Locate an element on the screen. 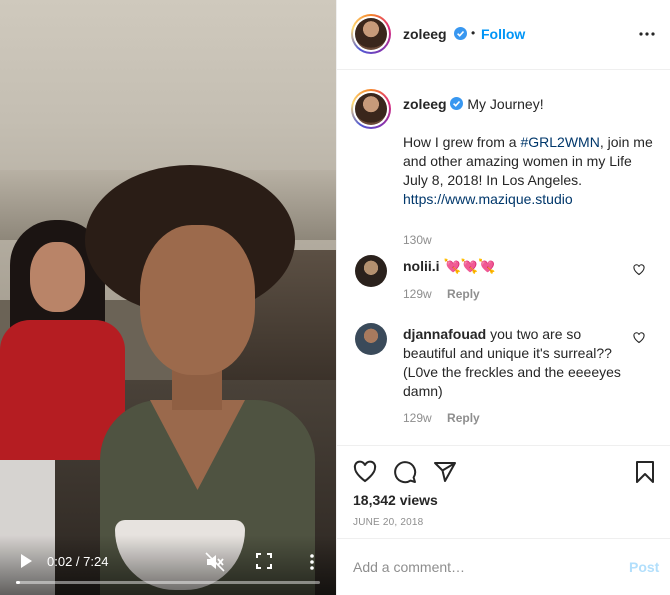 The width and height of the screenshot is (670, 595). fullscreen-icon is located at coordinates (264, 561).